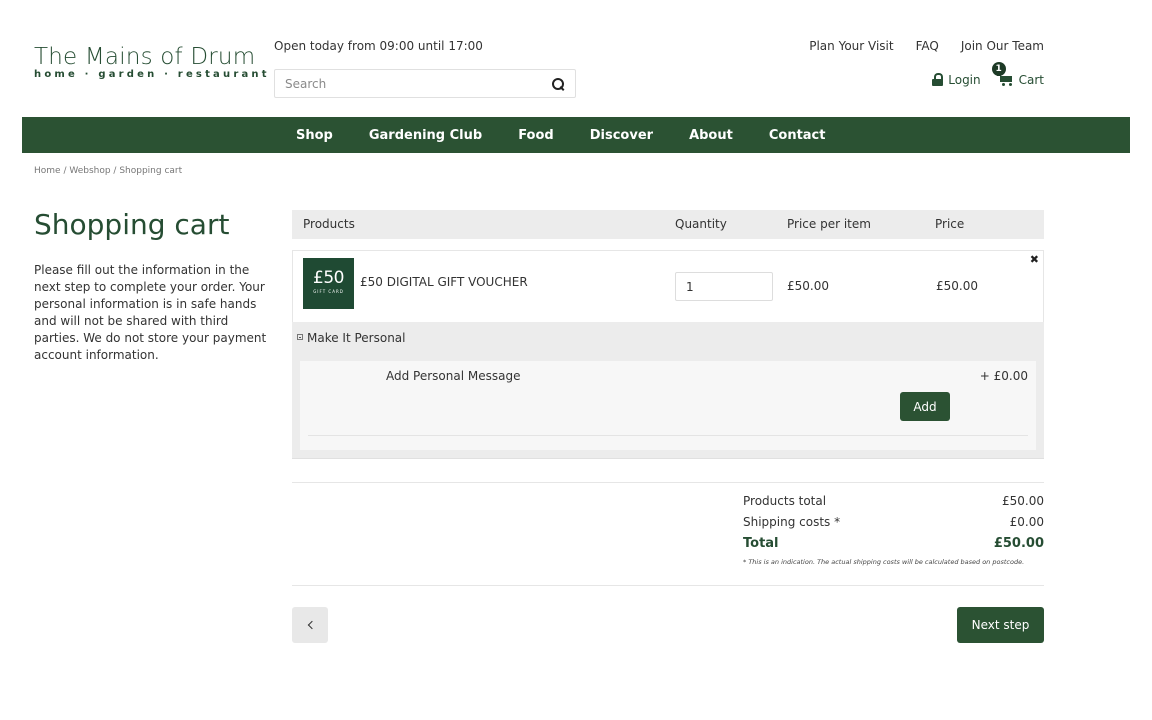  Describe the element at coordinates (893, 504) in the screenshot. I see `products-total-row: Products total £50.00` at that location.